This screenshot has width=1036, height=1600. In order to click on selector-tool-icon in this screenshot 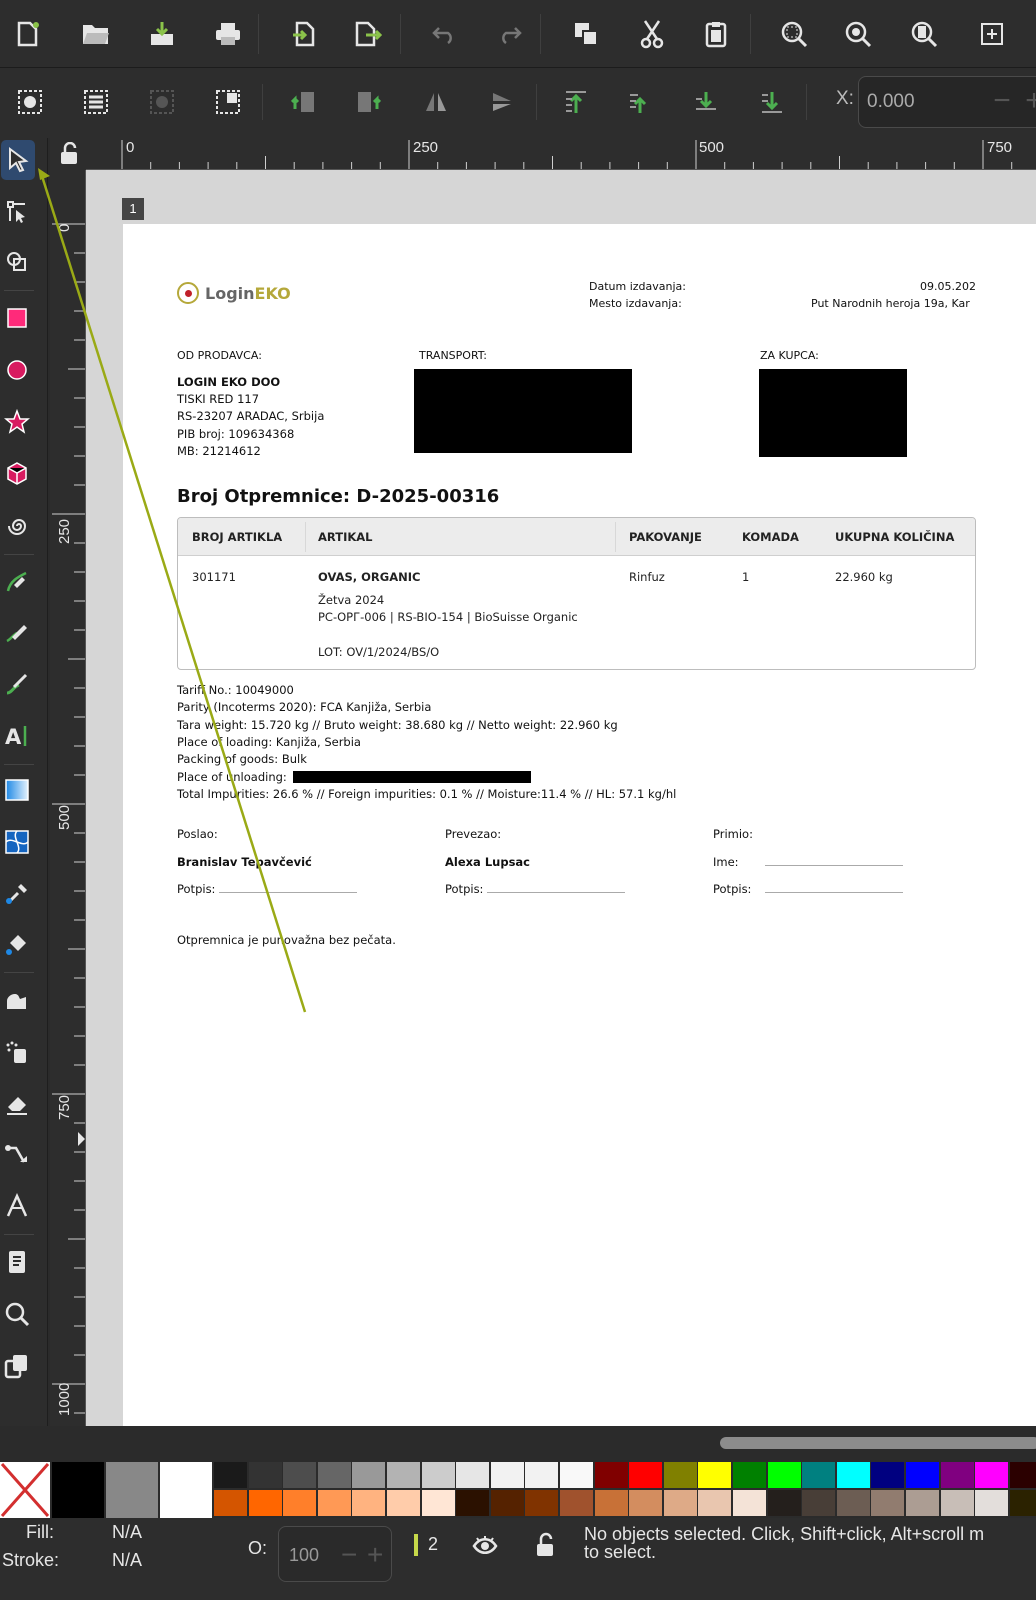, I will do `click(18, 160)`.